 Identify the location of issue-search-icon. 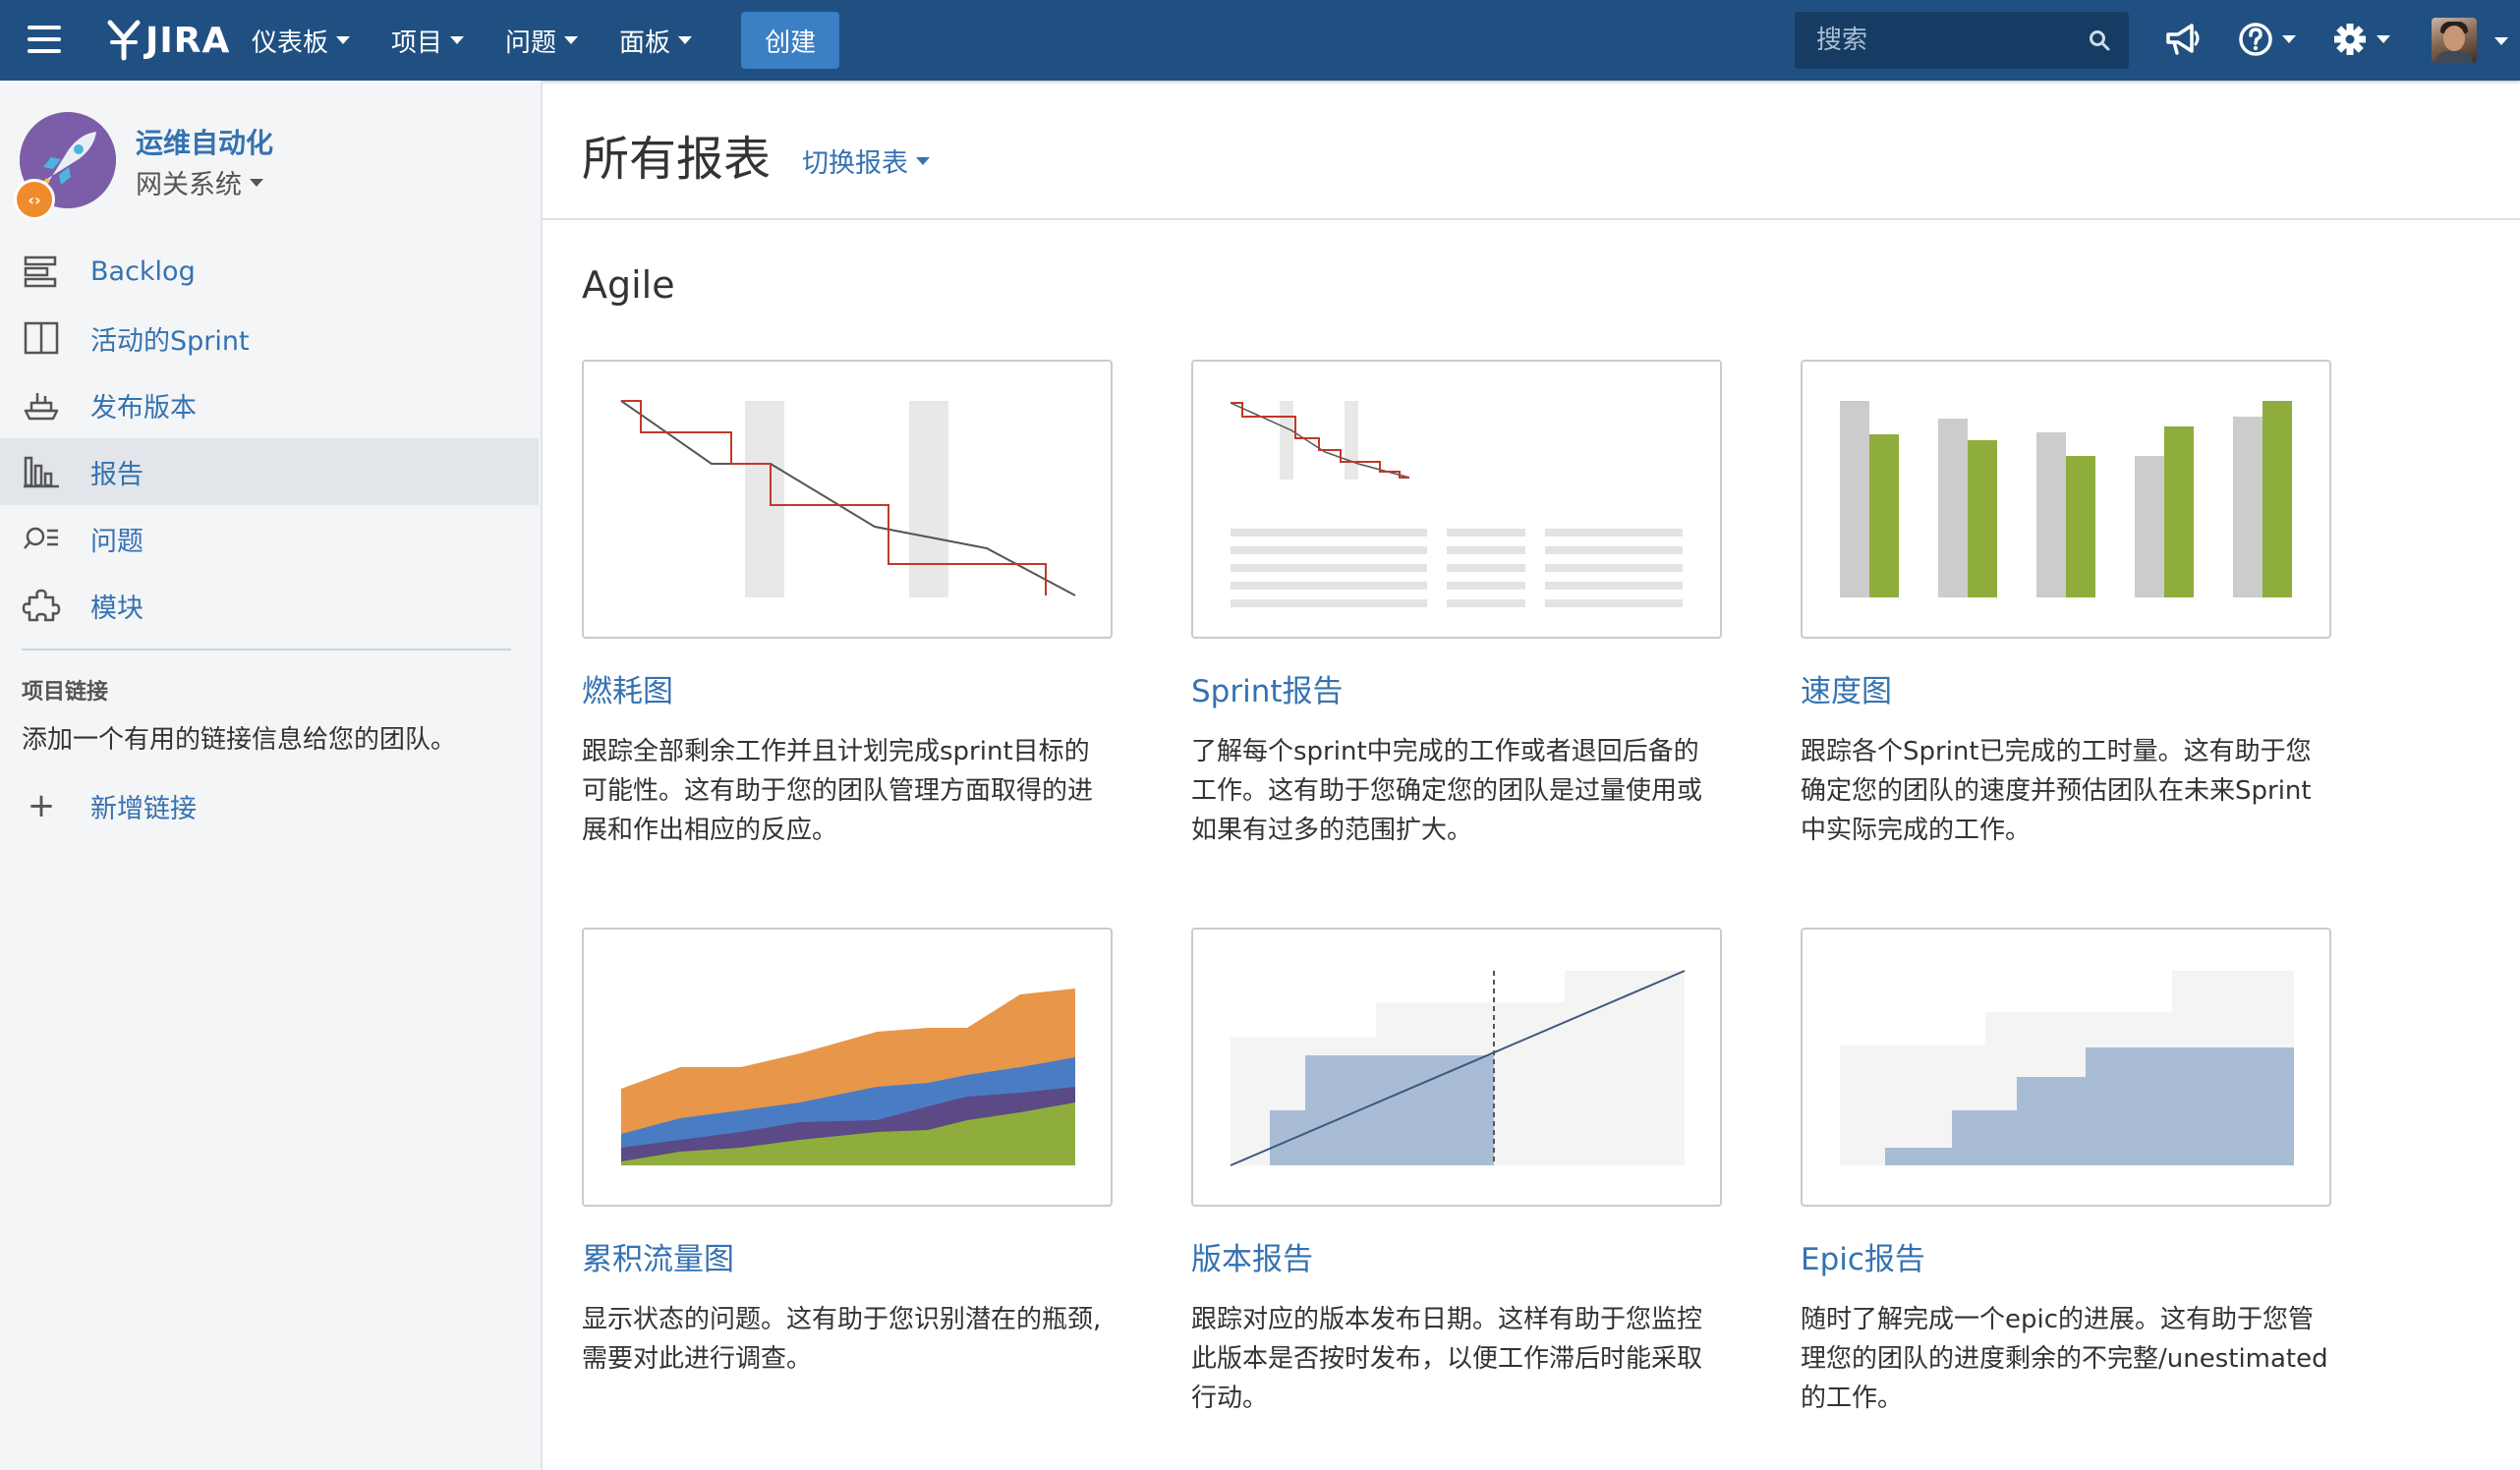
(41, 538).